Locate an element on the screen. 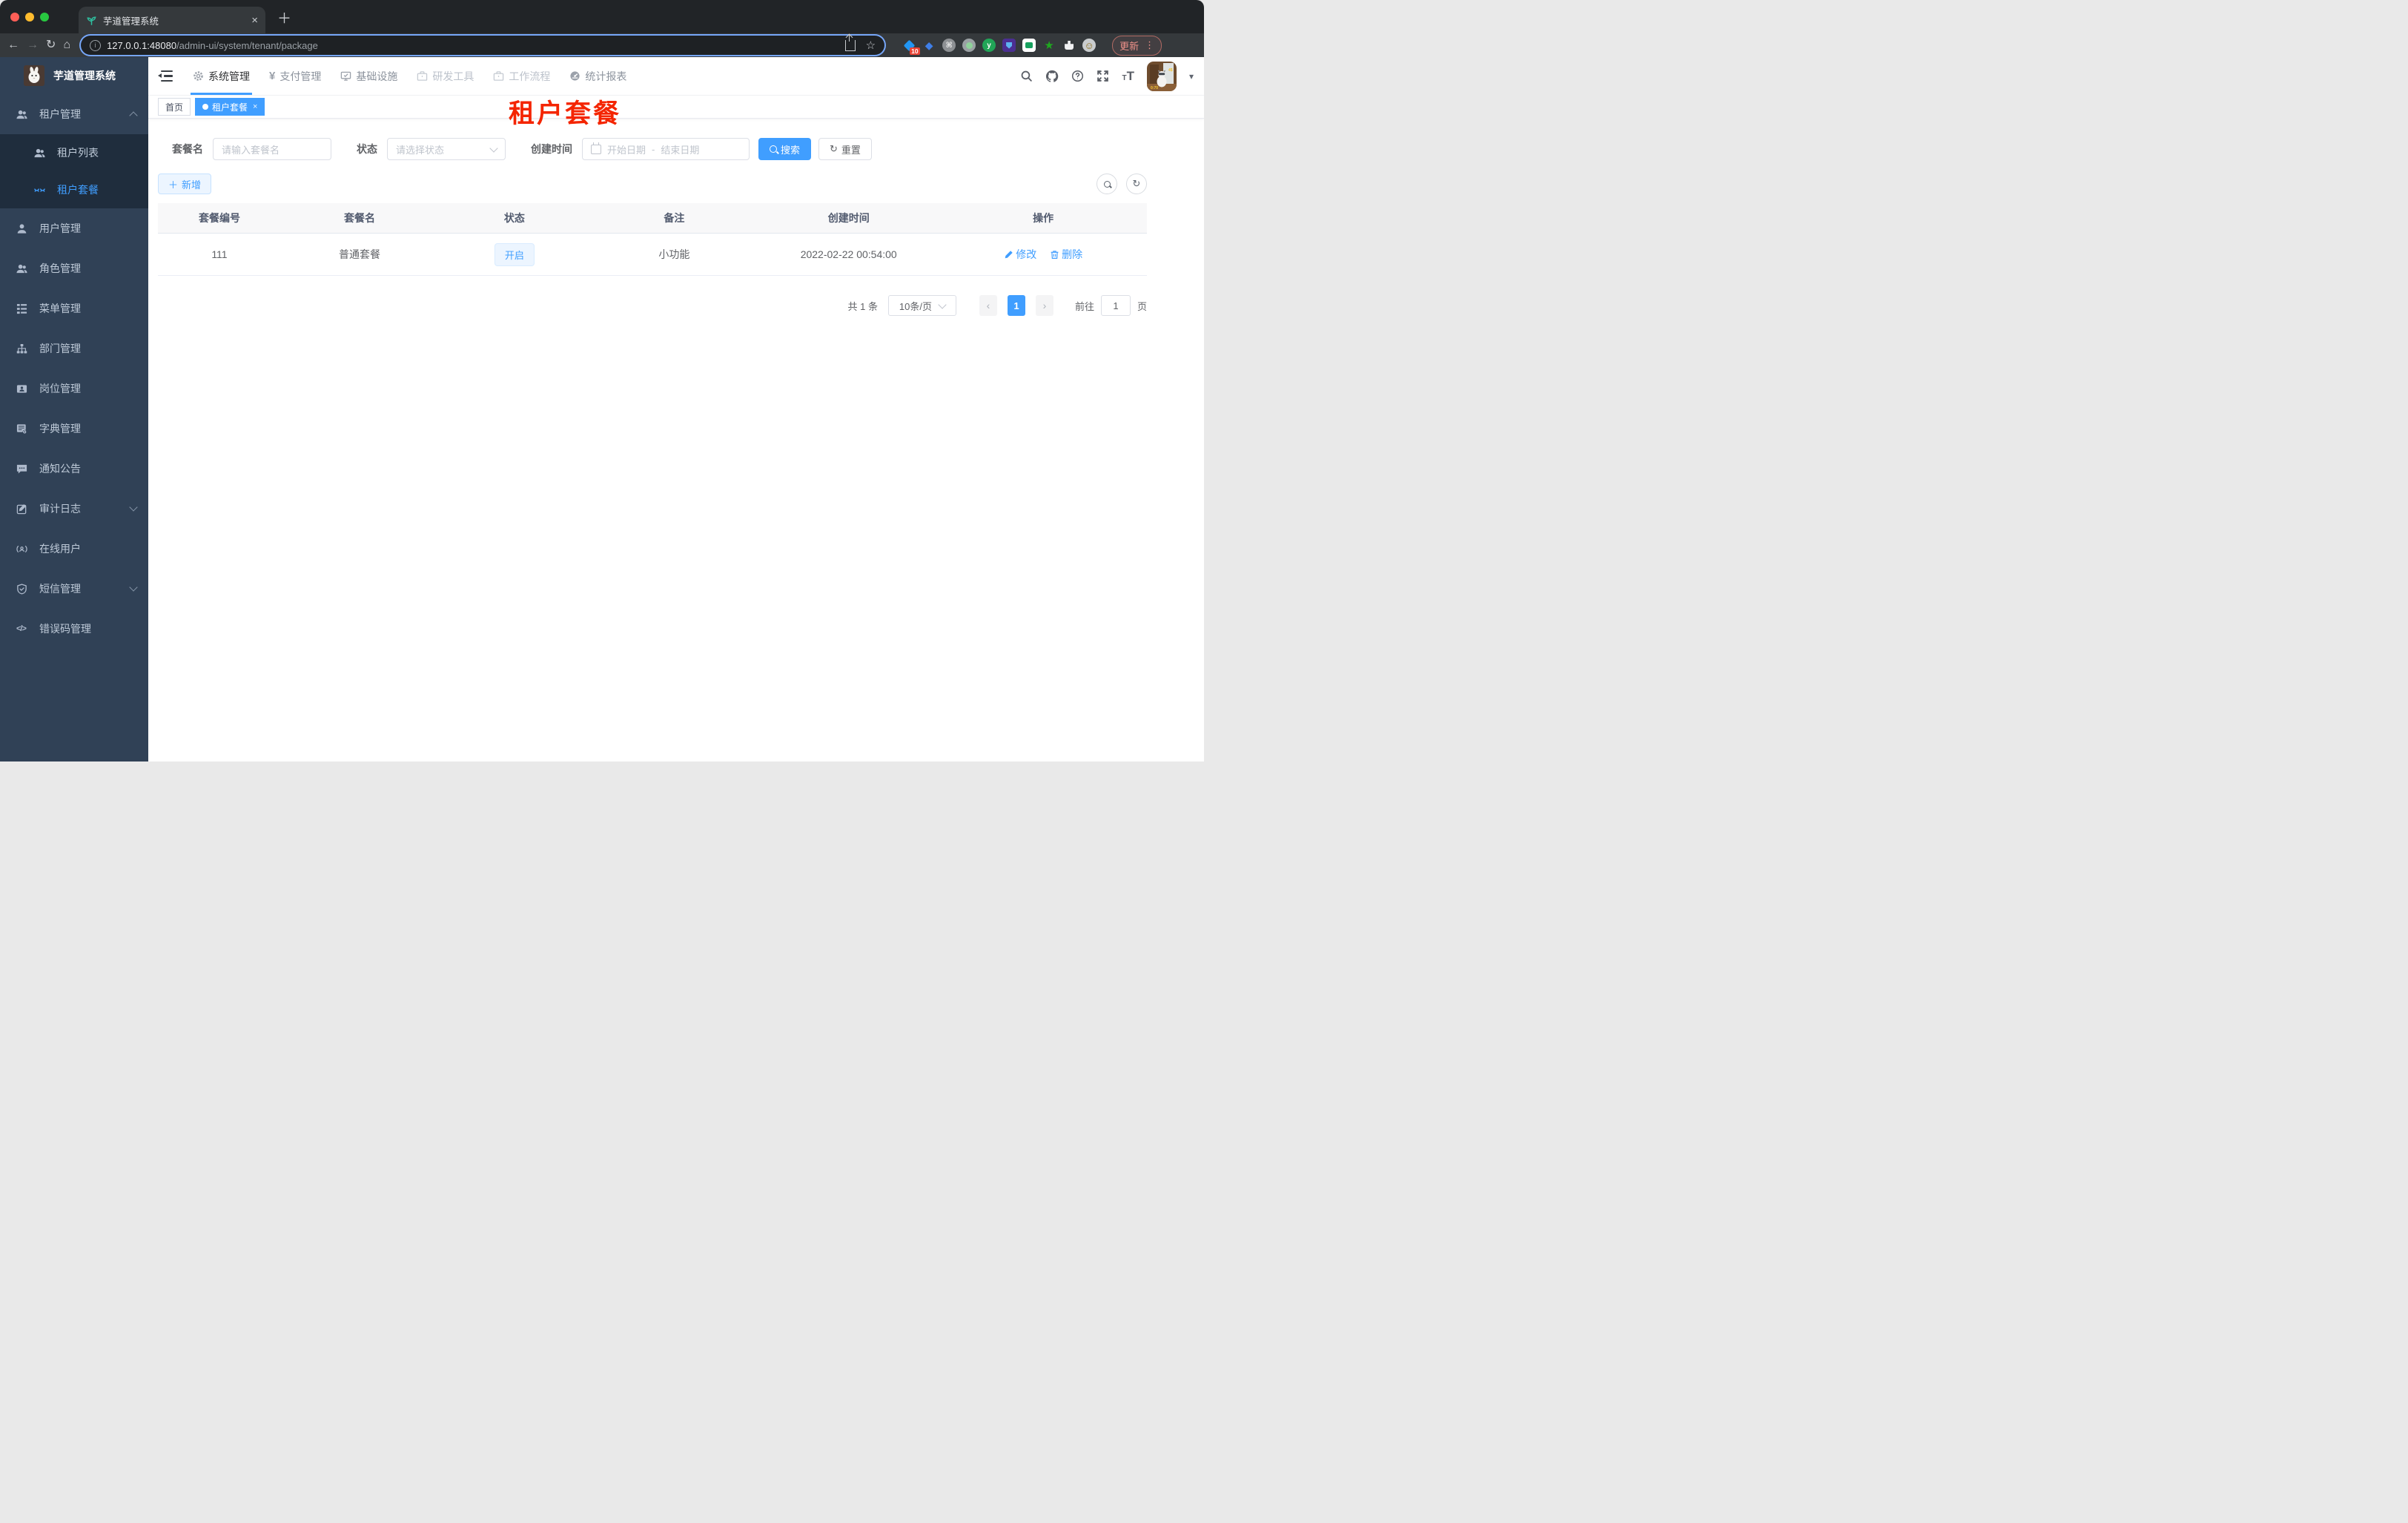  delete-link: 删除 is located at coordinates (1066, 255).